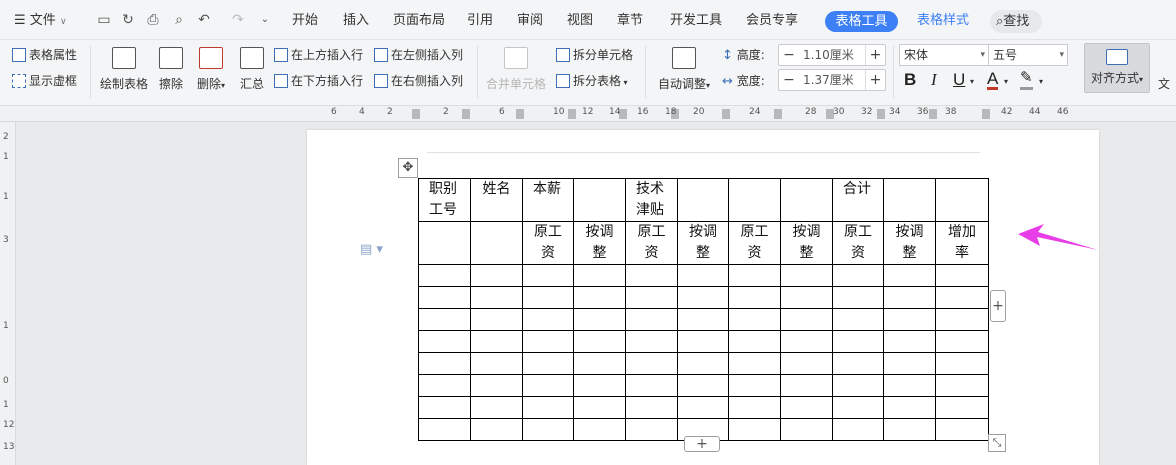 The height and width of the screenshot is (465, 1176). I want to click on split-cells-button: 拆分单元格, so click(594, 55).